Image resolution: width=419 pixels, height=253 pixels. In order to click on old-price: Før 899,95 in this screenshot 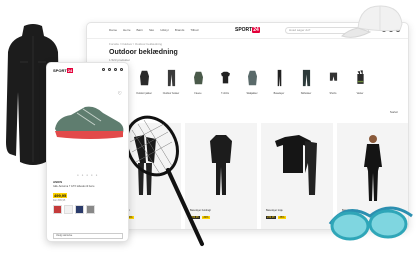, I will do `click(59, 200)`.